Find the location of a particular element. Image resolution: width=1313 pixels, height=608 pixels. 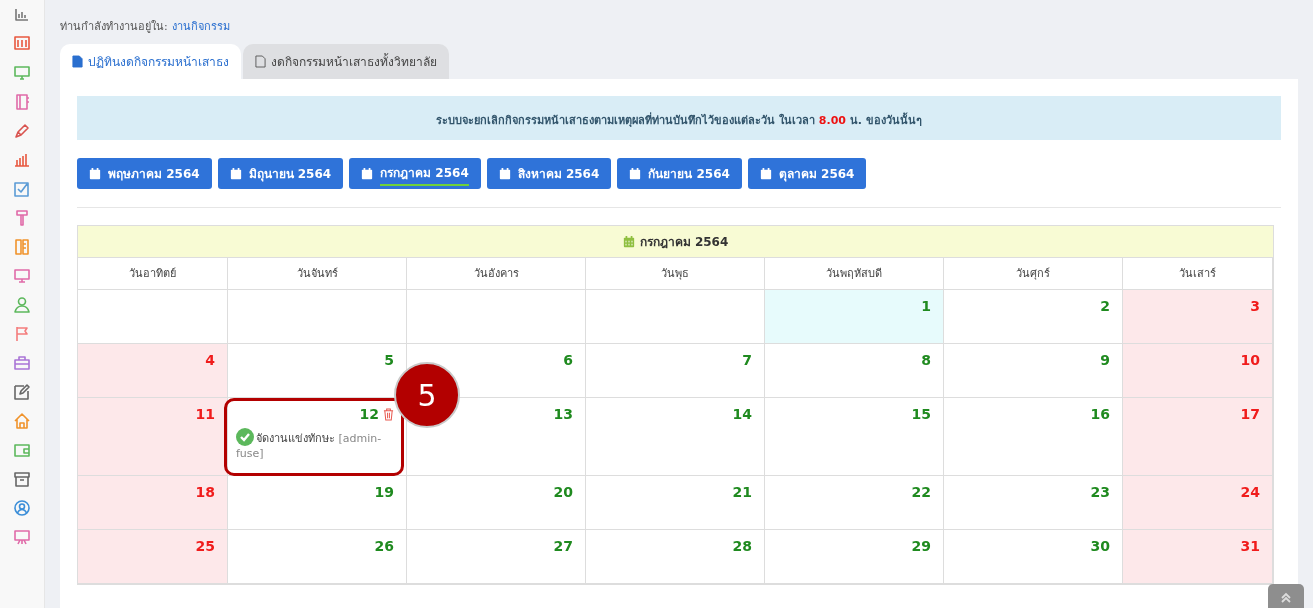

day-number: 23 is located at coordinates (1100, 492).